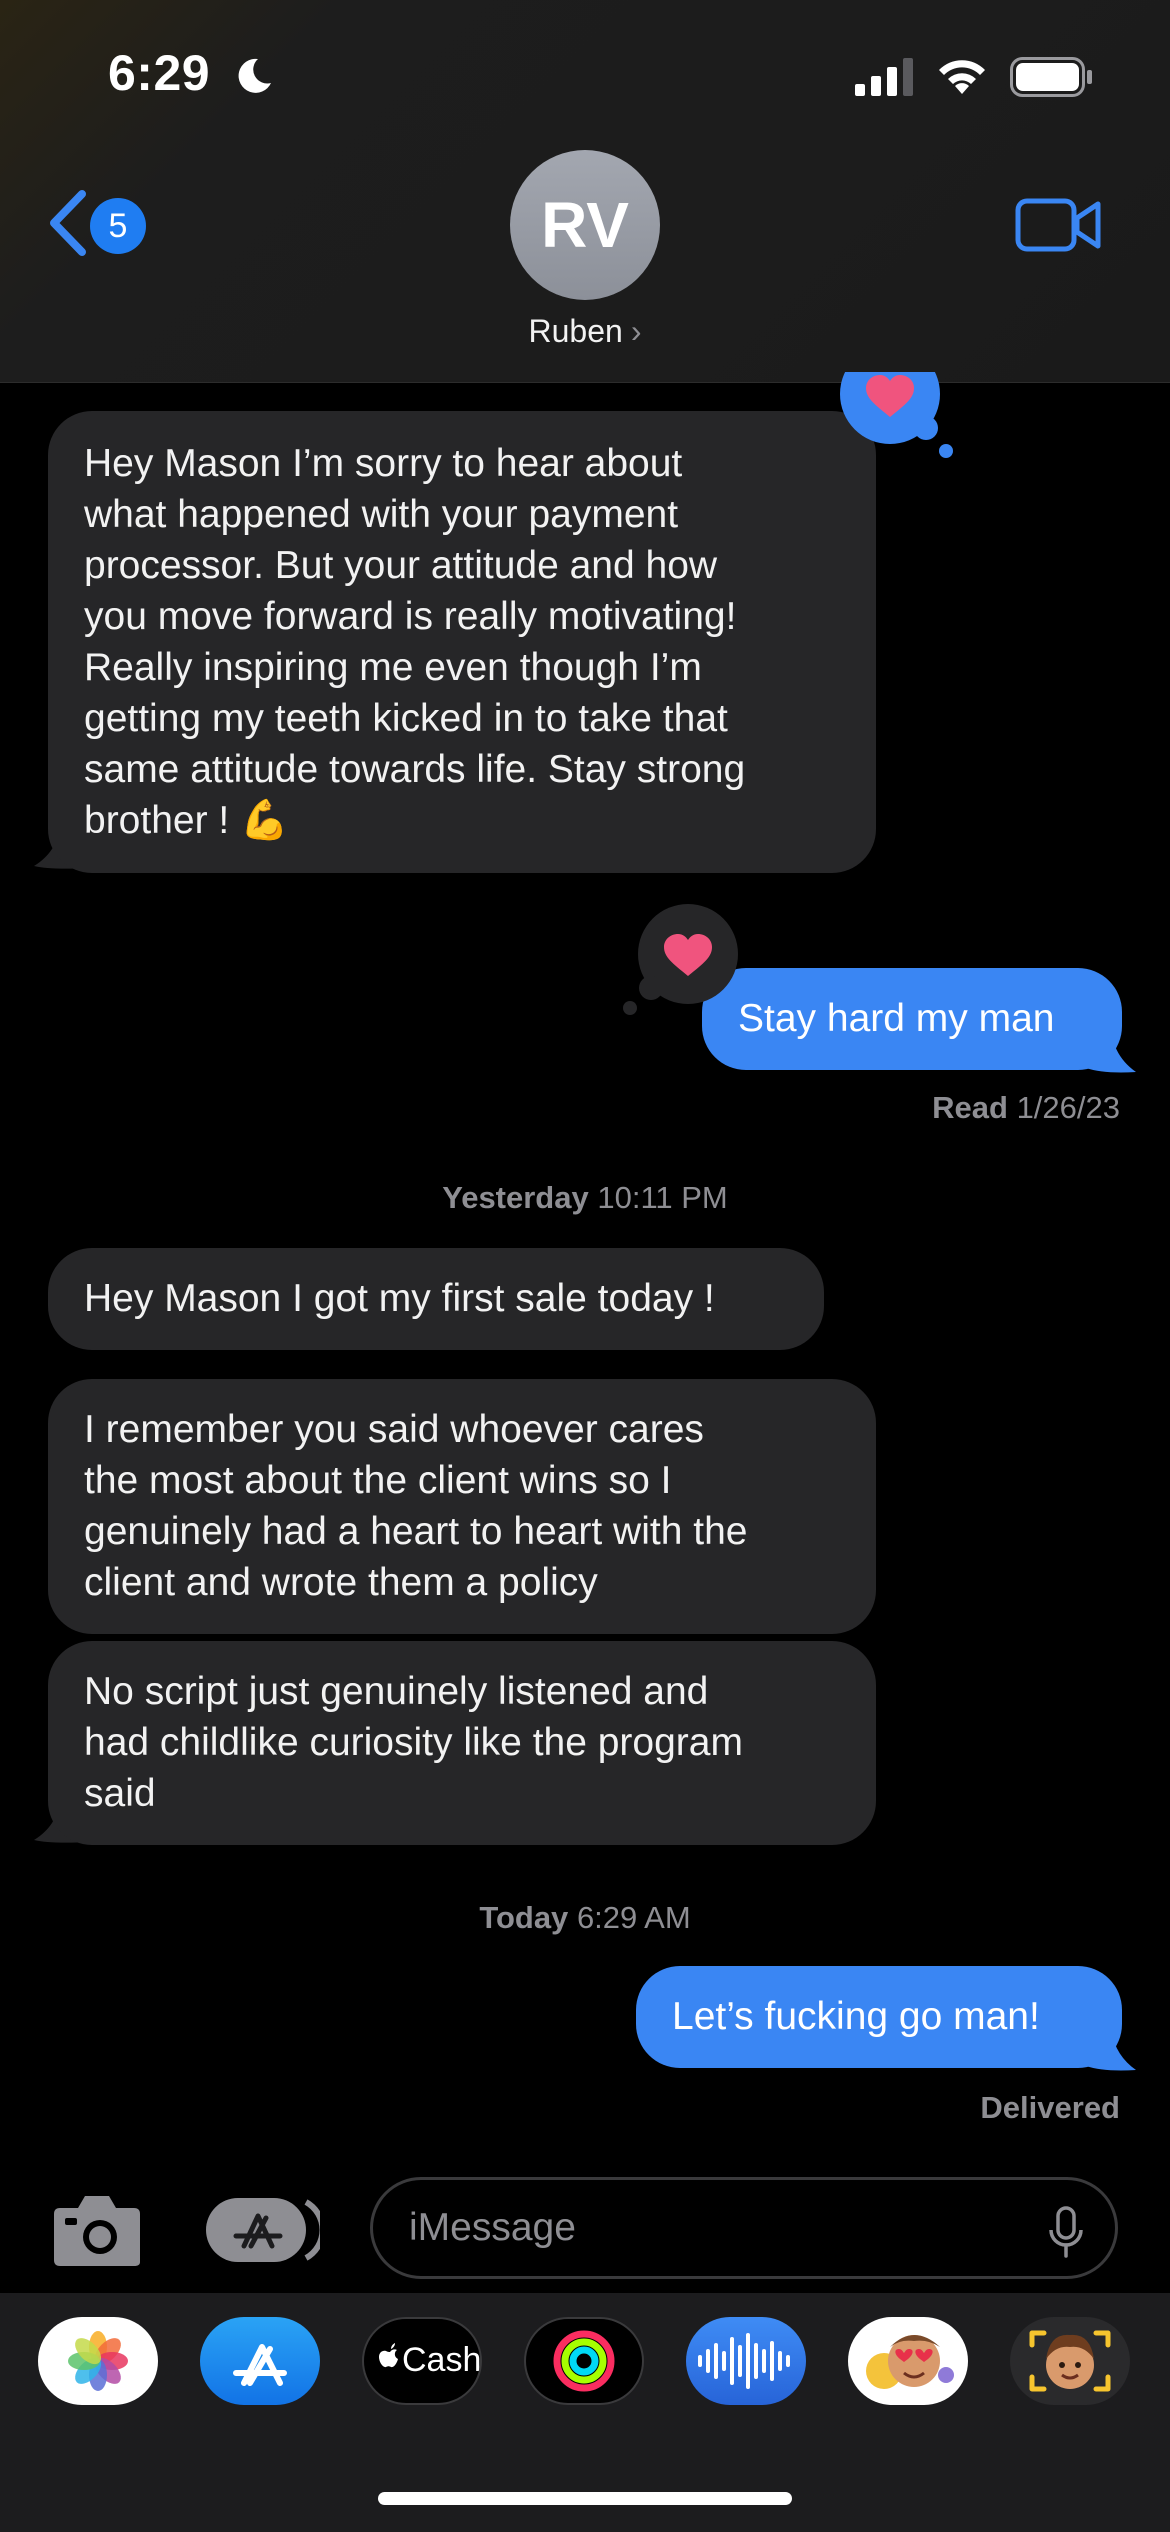 This screenshot has width=1170, height=2532. I want to click on timestamp-divider: Yesterday 10:11 PM, so click(585, 1198).